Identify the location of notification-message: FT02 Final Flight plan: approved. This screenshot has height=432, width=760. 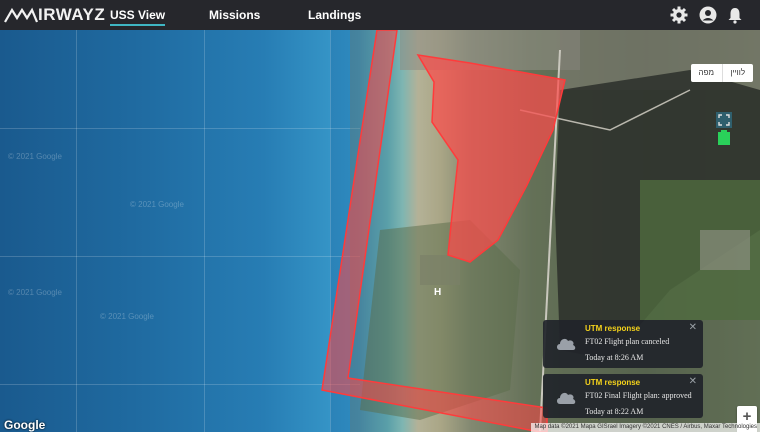
(638, 395).